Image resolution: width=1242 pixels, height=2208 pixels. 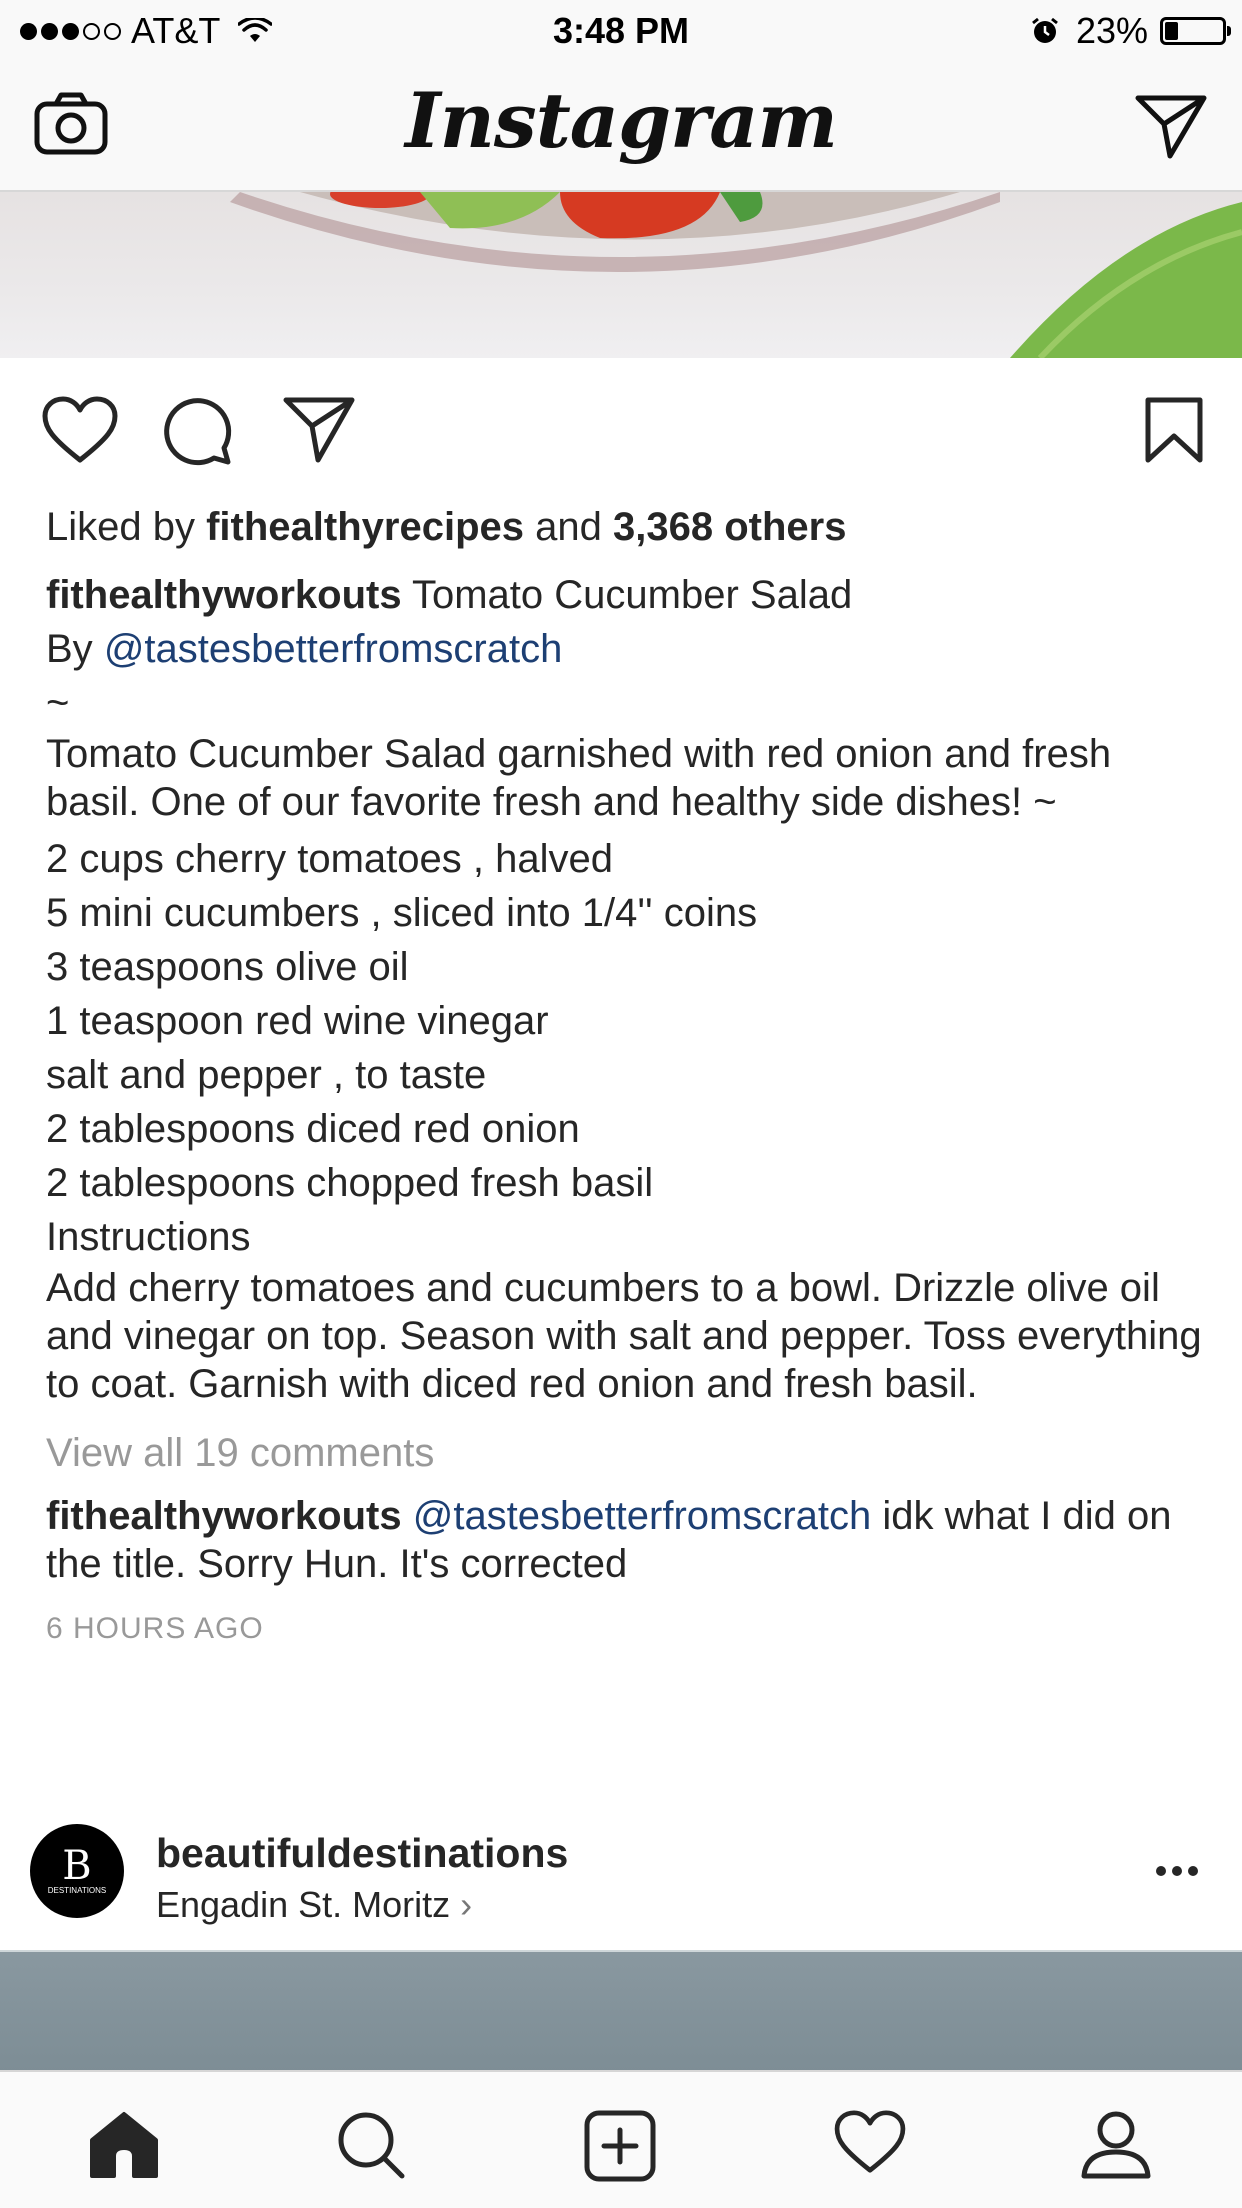 What do you see at coordinates (297, 1021) in the screenshot?
I see `ingredient-line: 1 teaspoon red wine vinegar` at bounding box center [297, 1021].